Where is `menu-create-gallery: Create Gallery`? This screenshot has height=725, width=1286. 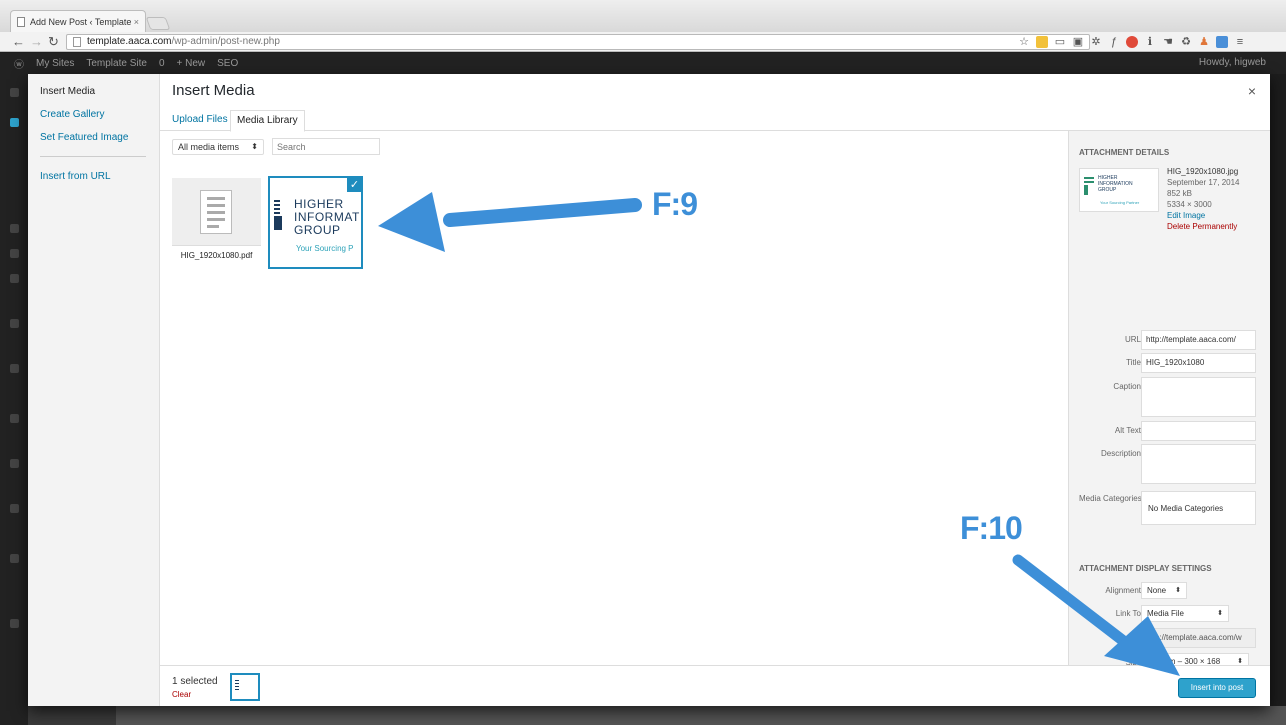
menu-create-gallery: Create Gallery is located at coordinates (72, 114).